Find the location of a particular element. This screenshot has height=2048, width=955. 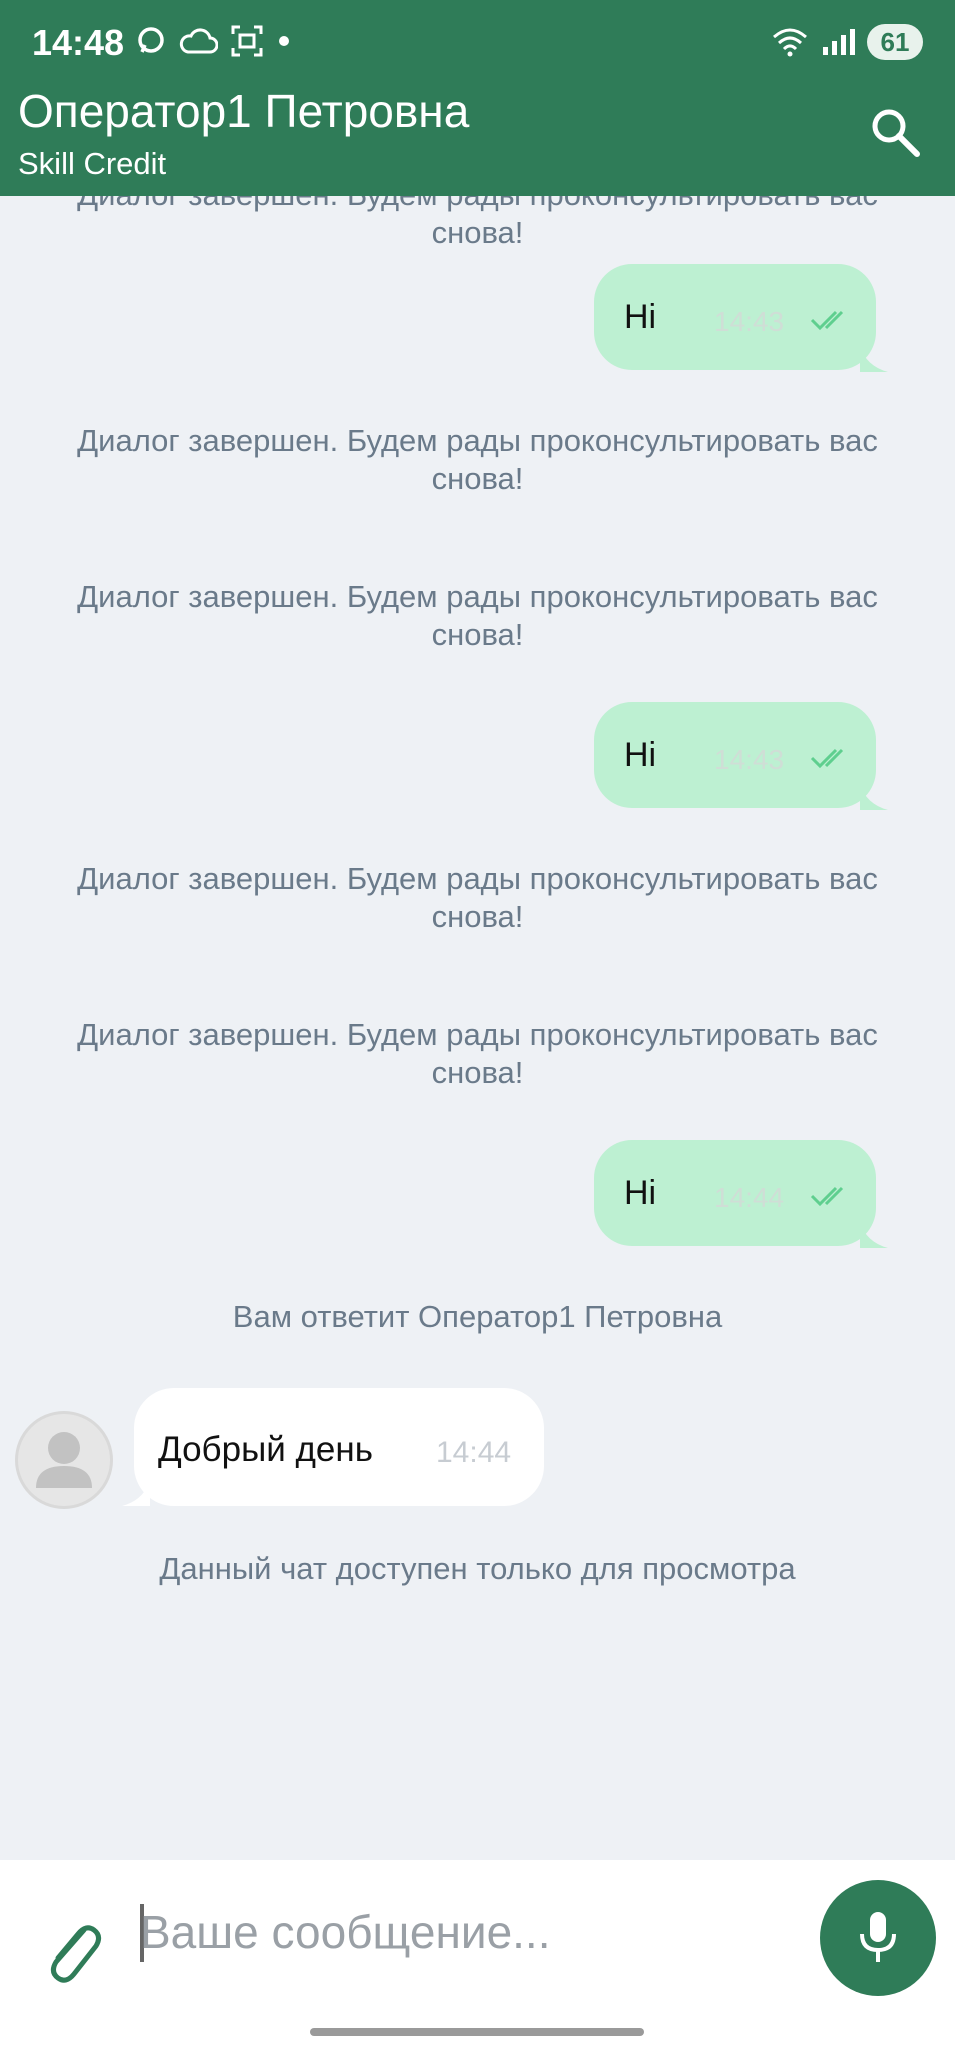

incoming-message: Добрый день 14:44 is located at coordinates (333, 1447).